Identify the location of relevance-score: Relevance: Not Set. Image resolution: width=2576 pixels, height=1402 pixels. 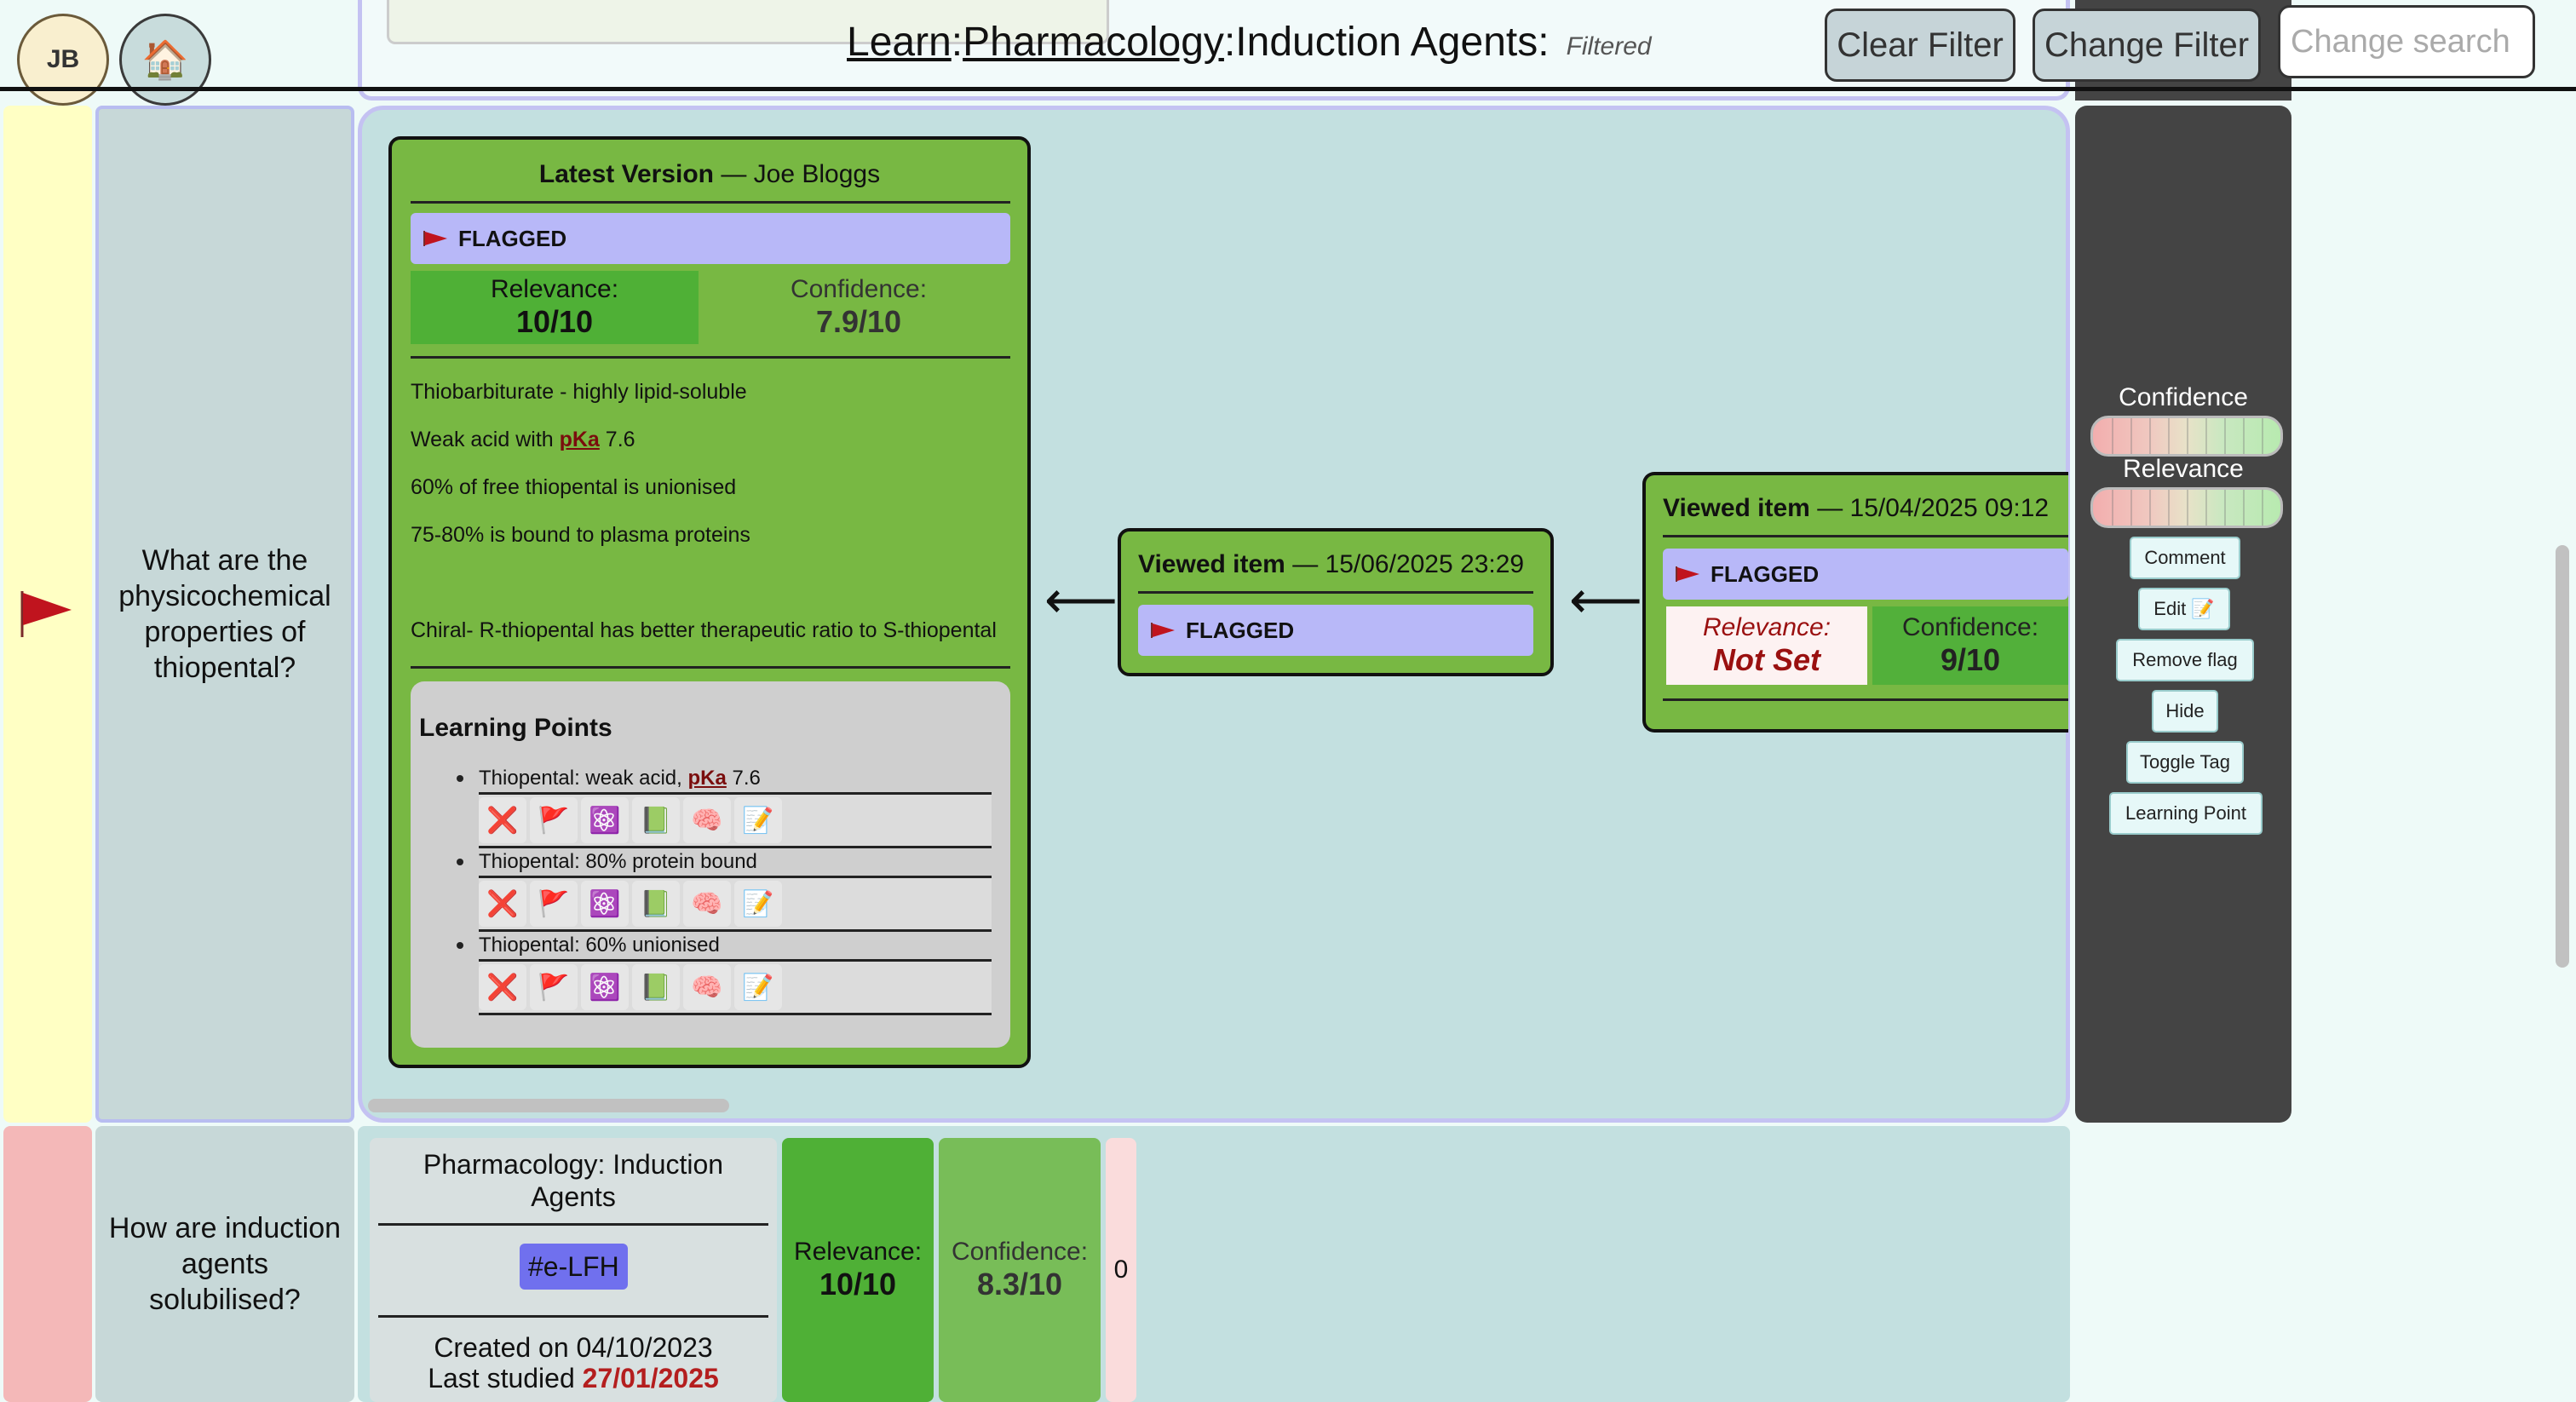
(1767, 645).